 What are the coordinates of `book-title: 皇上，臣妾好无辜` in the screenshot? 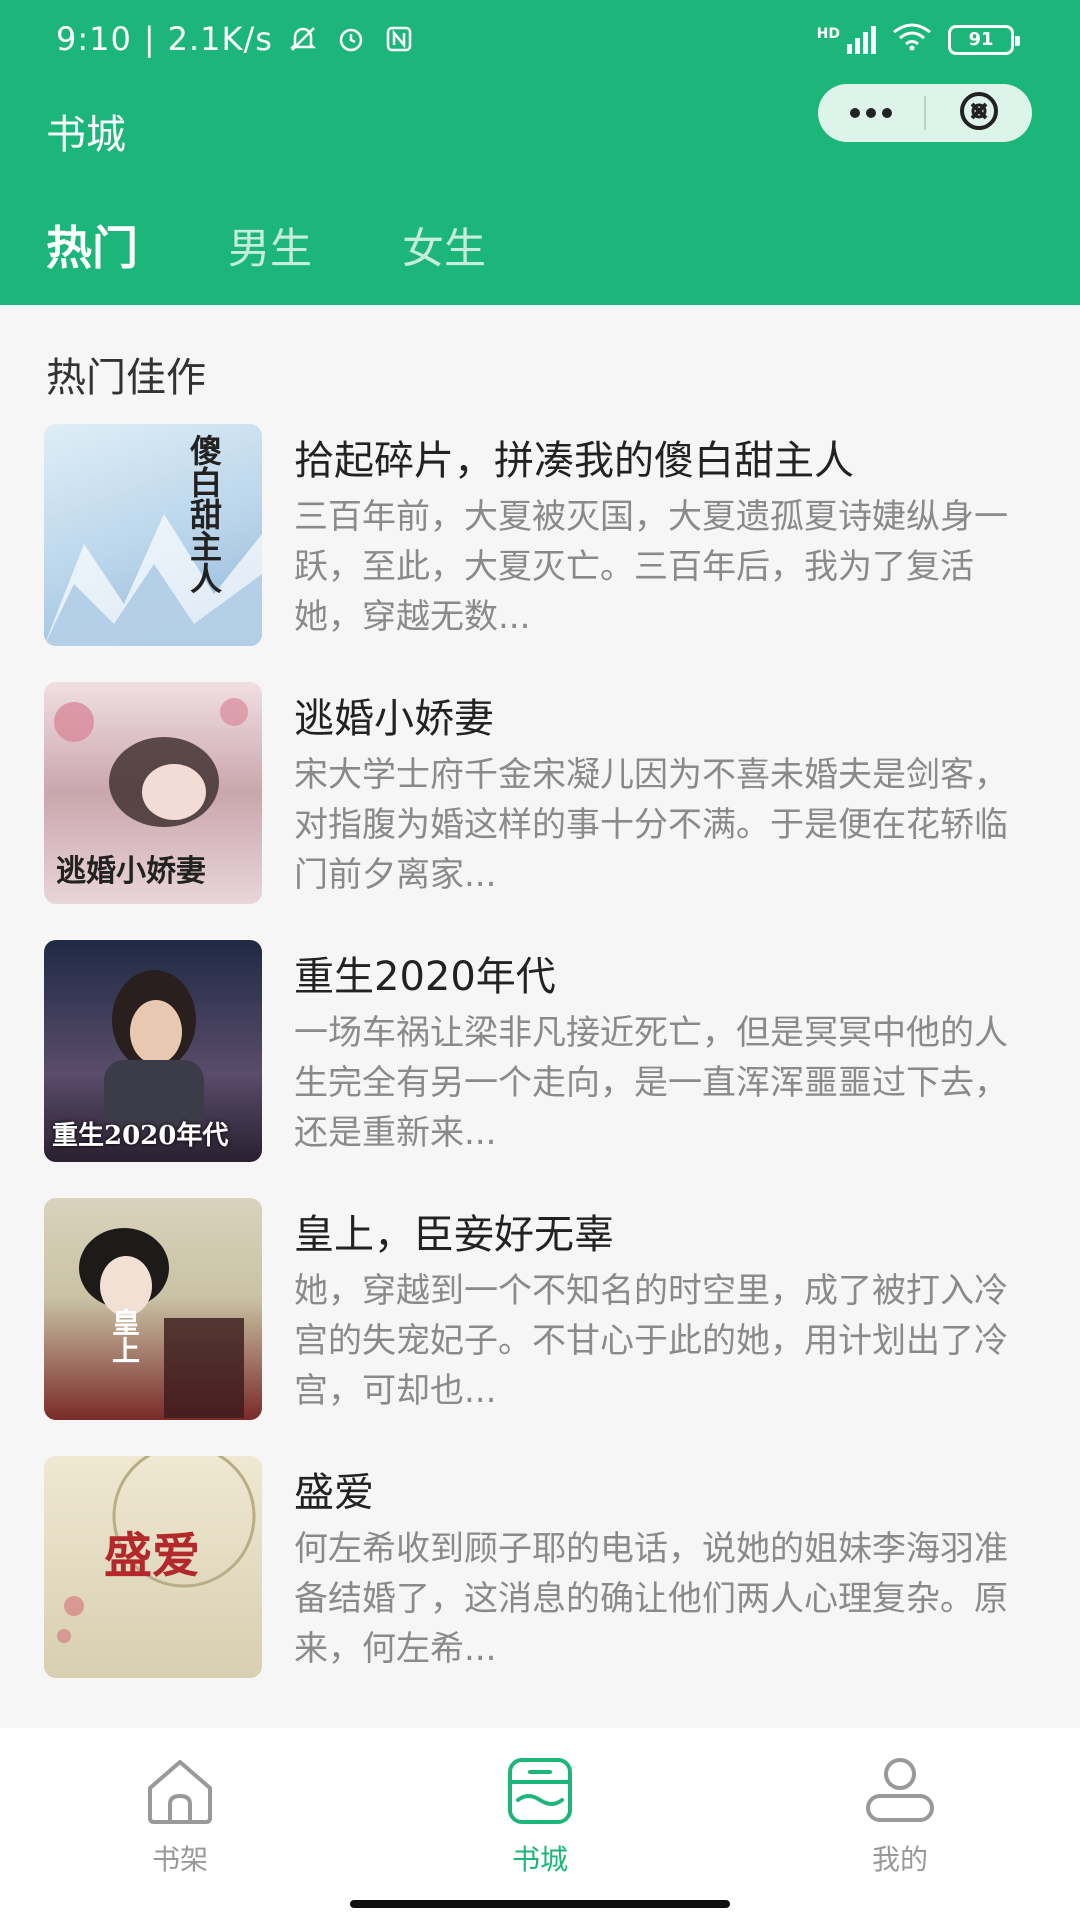 It's located at (454, 1235).